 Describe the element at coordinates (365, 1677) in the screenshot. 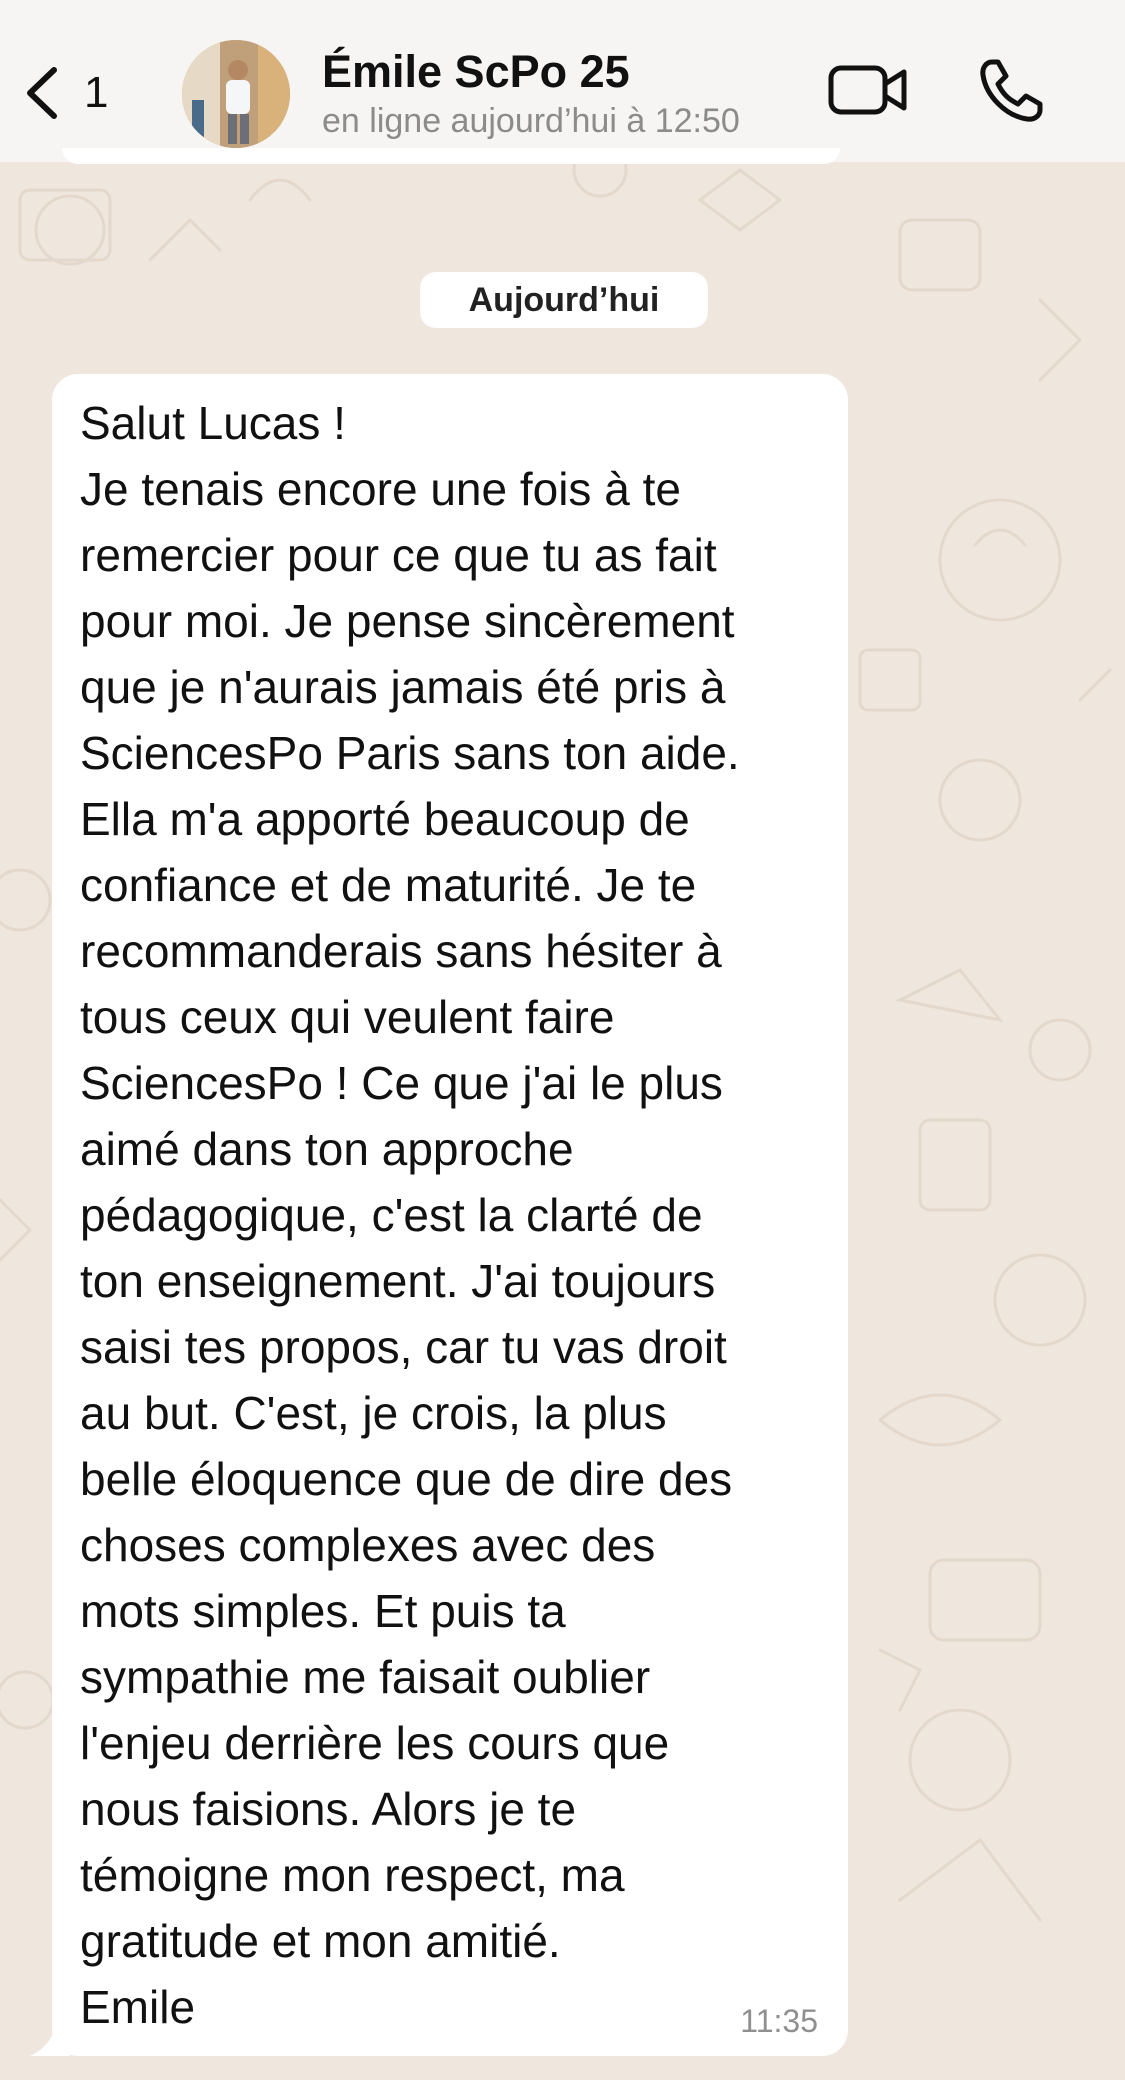

I see `message-line: sympathie me faisait oublier` at that location.